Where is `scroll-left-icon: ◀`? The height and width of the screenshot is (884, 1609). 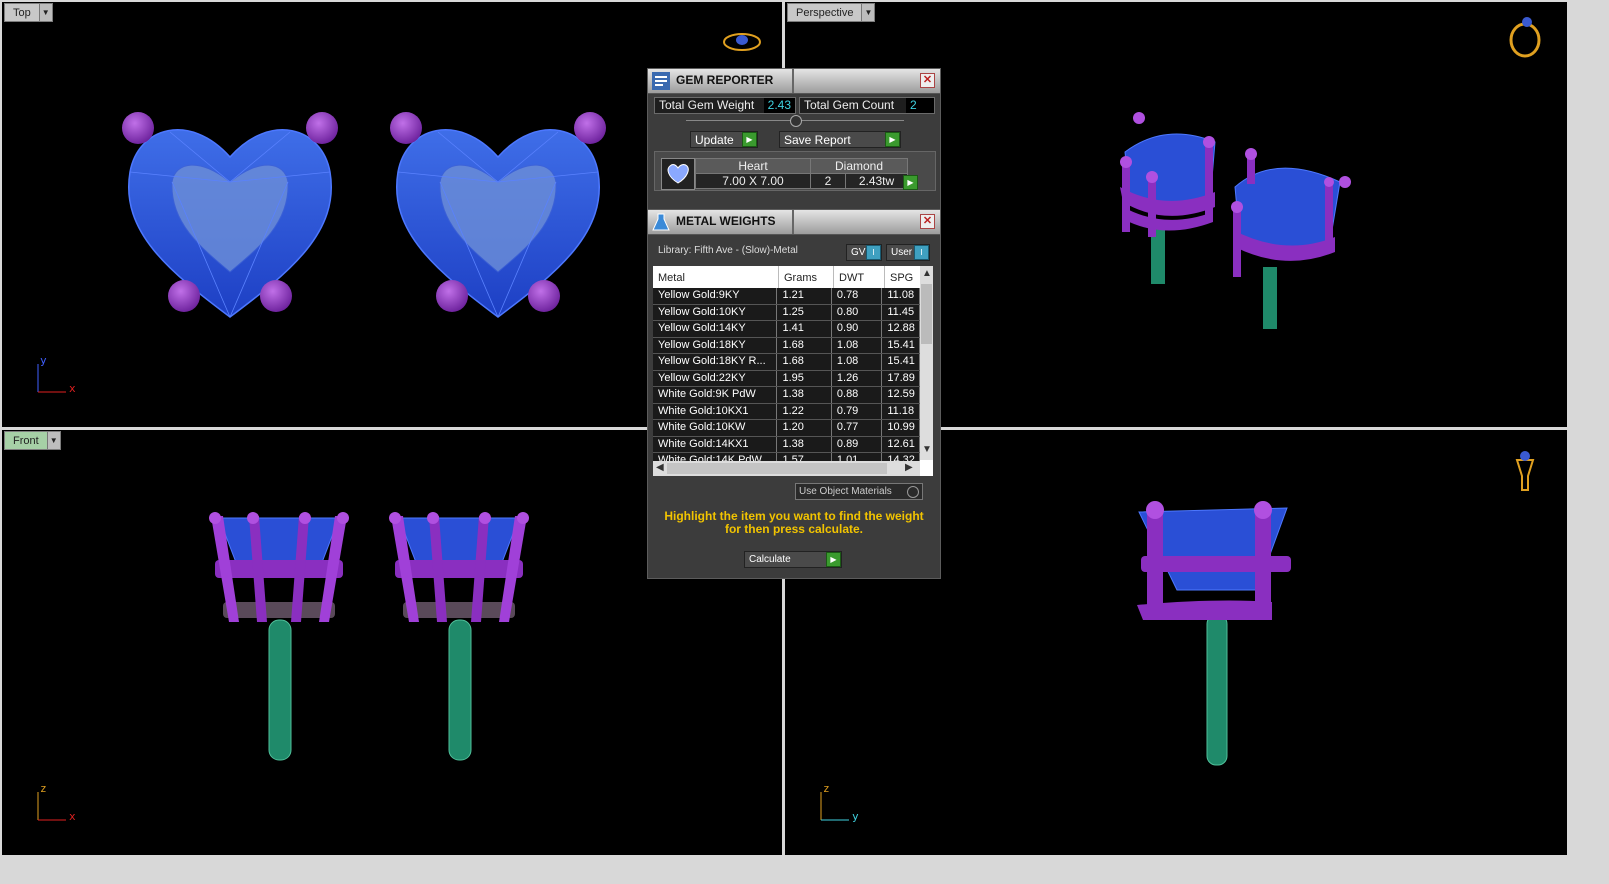 scroll-left-icon: ◀ is located at coordinates (660, 467).